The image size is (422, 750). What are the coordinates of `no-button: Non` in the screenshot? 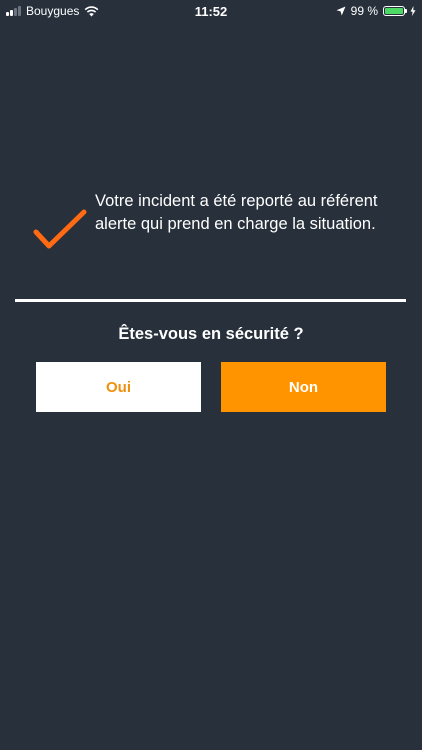 It's located at (303, 387).